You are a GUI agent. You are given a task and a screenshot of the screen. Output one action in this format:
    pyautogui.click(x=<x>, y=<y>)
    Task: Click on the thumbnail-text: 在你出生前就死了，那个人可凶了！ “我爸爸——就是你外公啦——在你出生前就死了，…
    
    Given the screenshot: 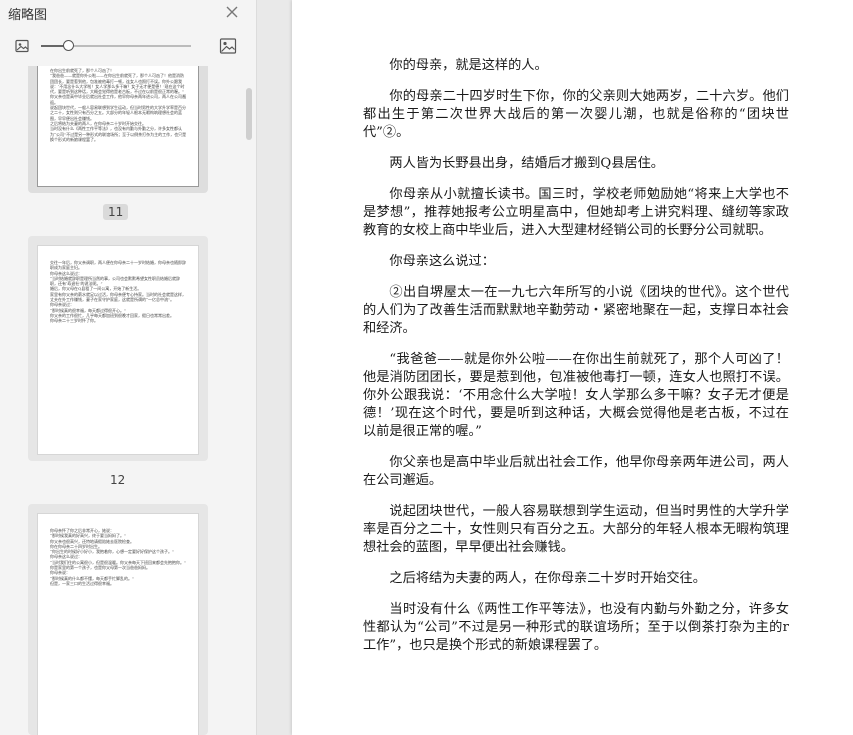 What is the action you would take?
    pyautogui.click(x=118, y=105)
    